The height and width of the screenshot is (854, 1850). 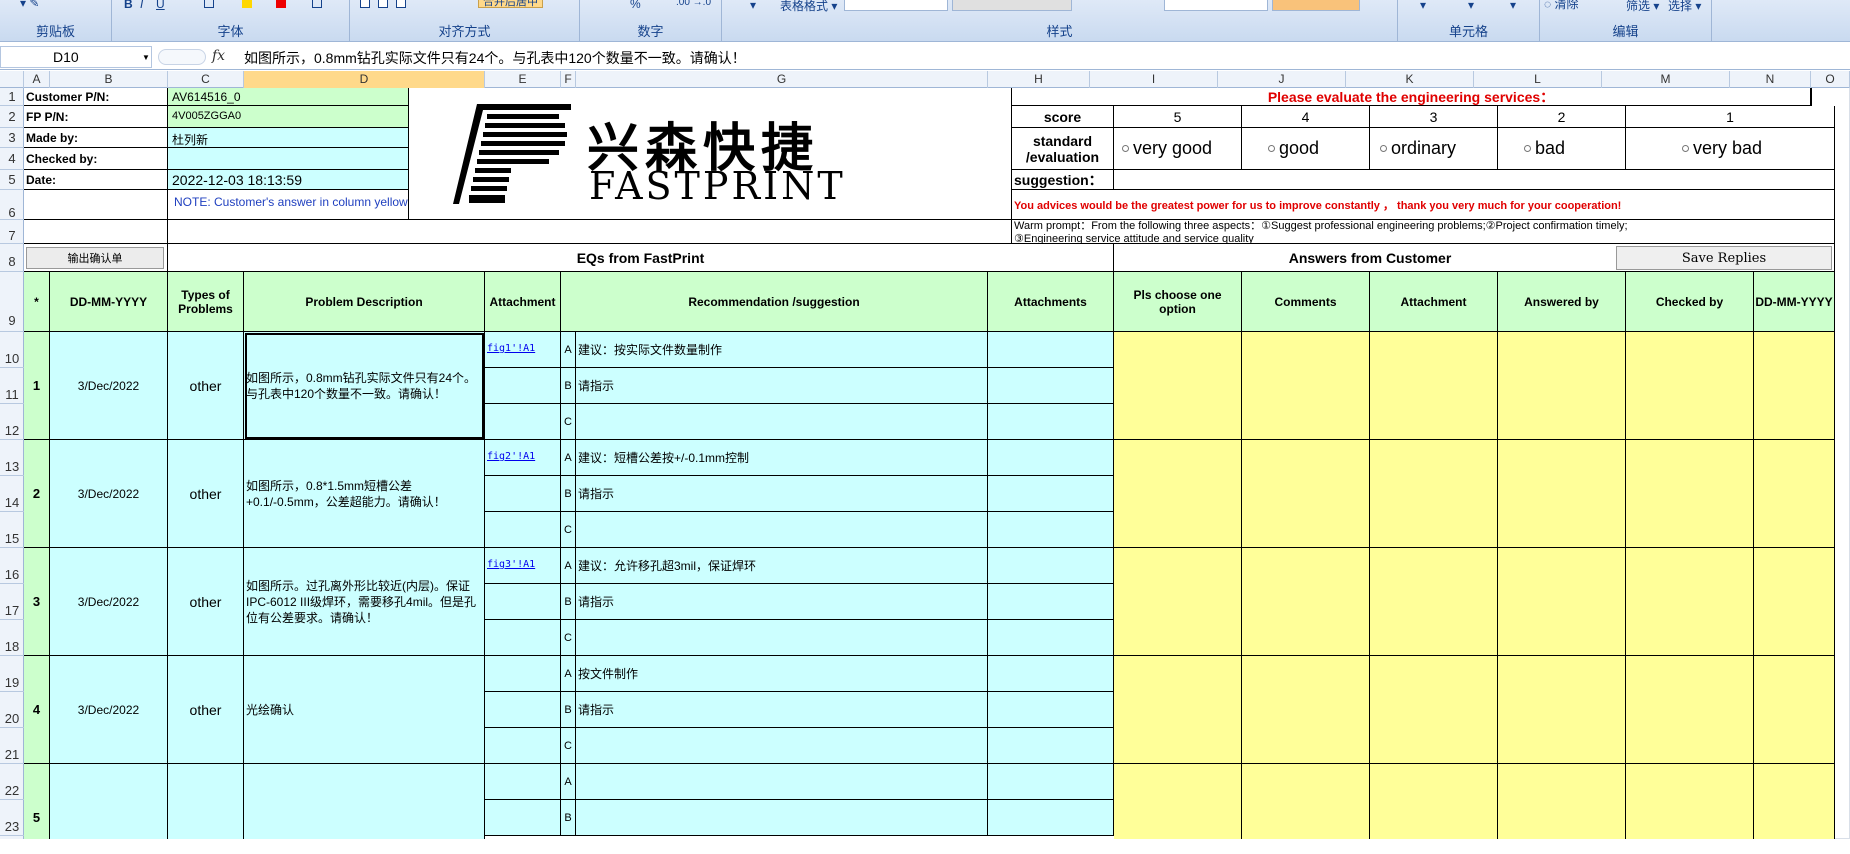 I want to click on date-value: 2022-12-03 18:13:59, so click(x=288, y=180).